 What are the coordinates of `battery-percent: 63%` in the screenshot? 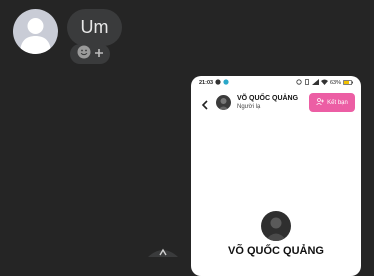 It's located at (335, 83).